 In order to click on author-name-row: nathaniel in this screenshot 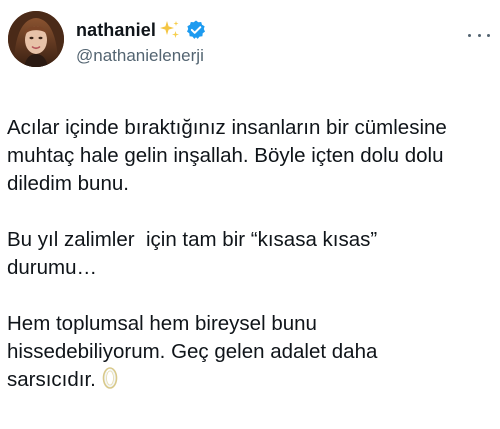, I will do `click(141, 30)`.